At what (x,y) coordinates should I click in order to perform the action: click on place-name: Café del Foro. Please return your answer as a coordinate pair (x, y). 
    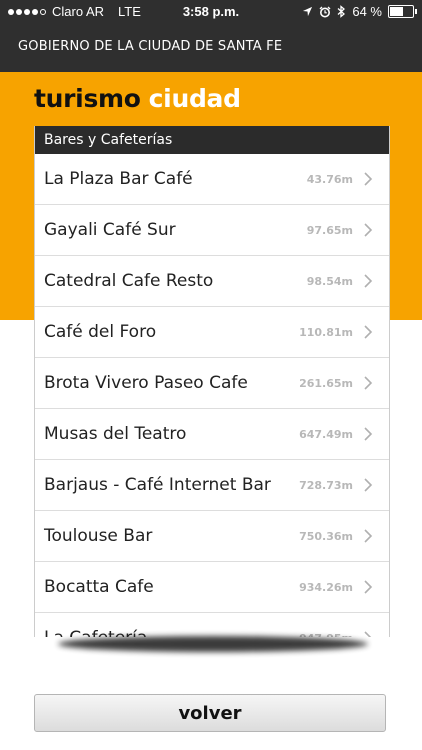
    Looking at the image, I should click on (100, 332).